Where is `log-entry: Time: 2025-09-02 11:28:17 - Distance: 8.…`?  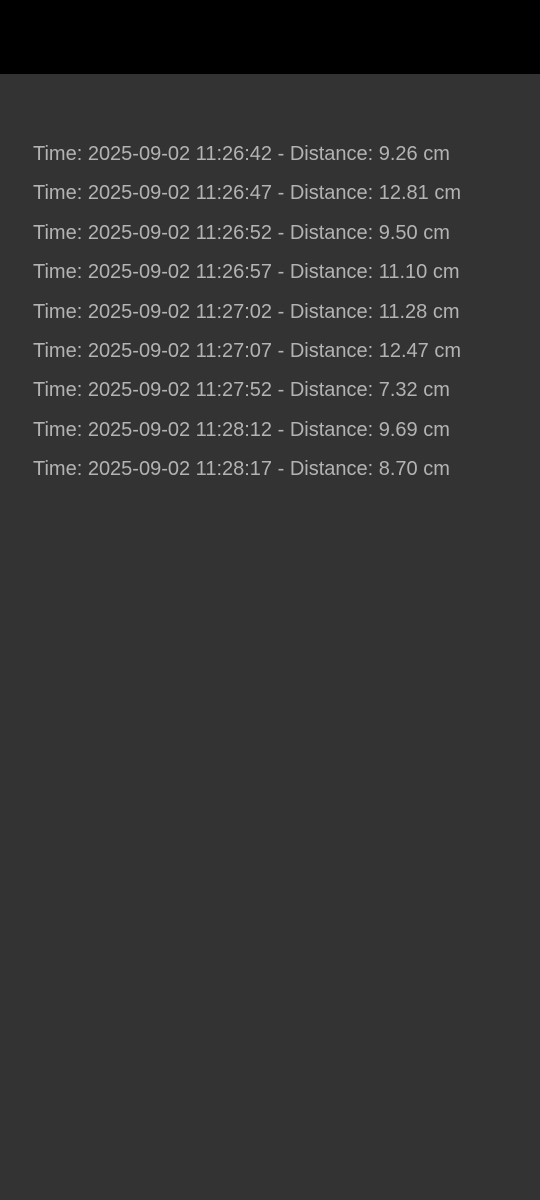 log-entry: Time: 2025-09-02 11:28:17 - Distance: 8.… is located at coordinates (241, 469).